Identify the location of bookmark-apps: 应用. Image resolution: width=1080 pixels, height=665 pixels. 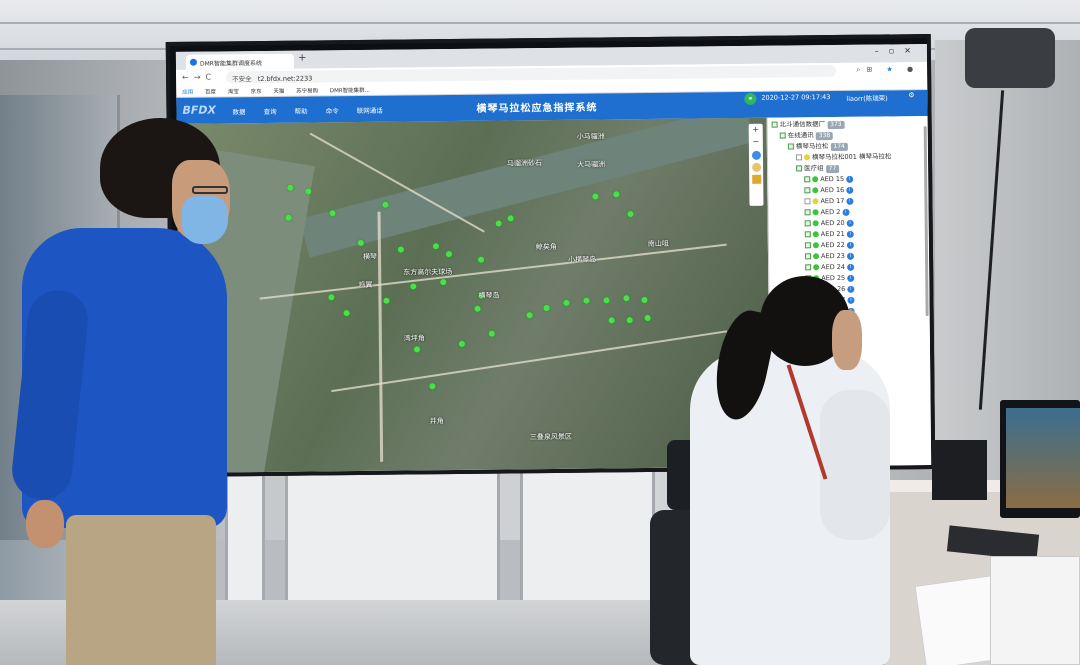
(187, 93).